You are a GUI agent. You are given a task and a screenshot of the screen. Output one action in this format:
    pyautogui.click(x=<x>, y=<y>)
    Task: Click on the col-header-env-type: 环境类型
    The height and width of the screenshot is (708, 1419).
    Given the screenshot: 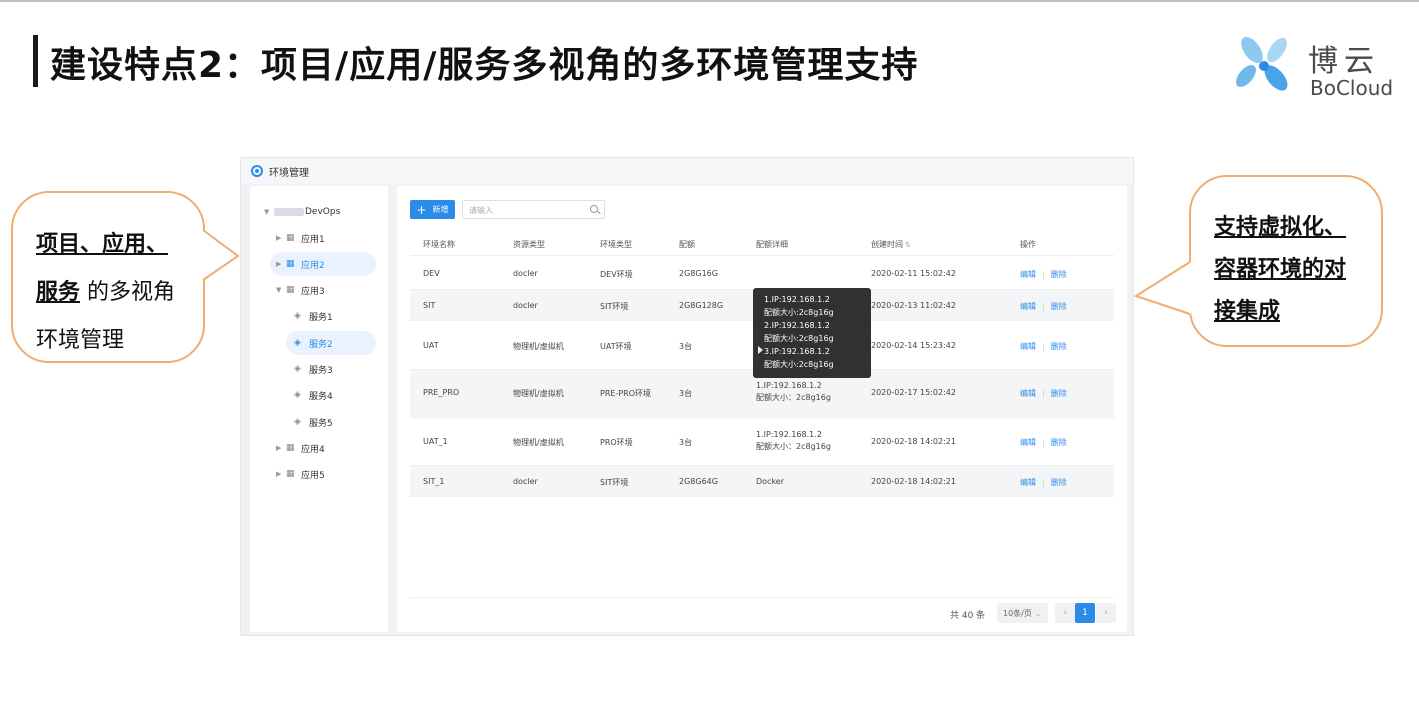 What is the action you would take?
    pyautogui.click(x=616, y=244)
    